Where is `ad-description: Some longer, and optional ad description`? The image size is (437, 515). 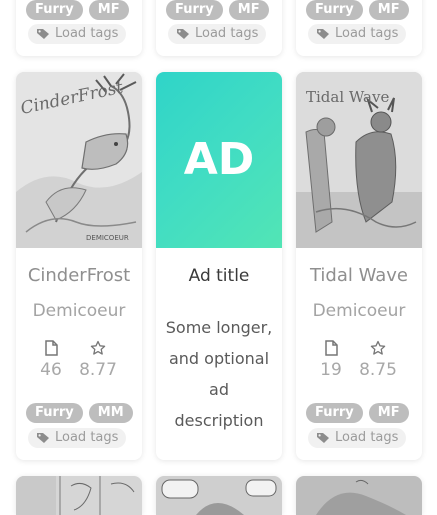
ad-description: Some longer, and optional ad description is located at coordinates (219, 374).